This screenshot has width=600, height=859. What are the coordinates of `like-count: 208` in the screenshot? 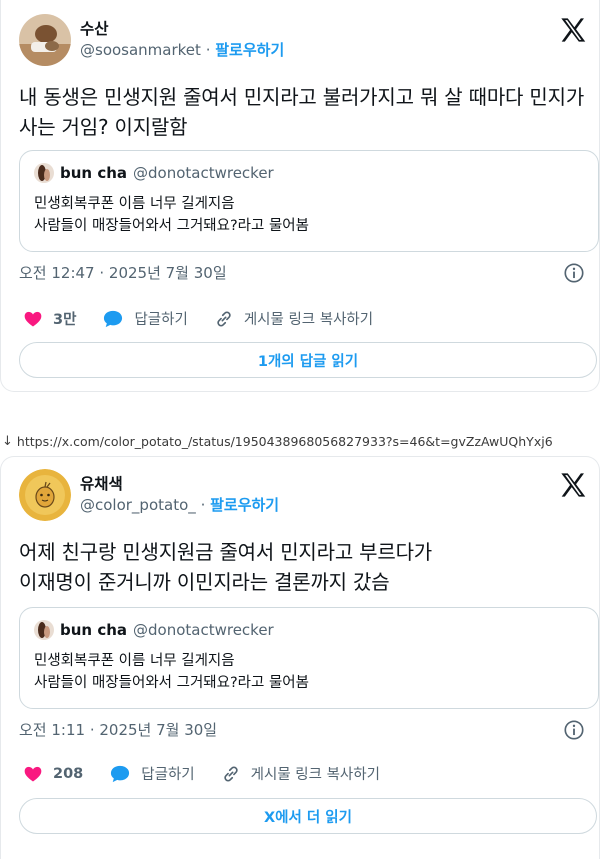 It's located at (68, 773).